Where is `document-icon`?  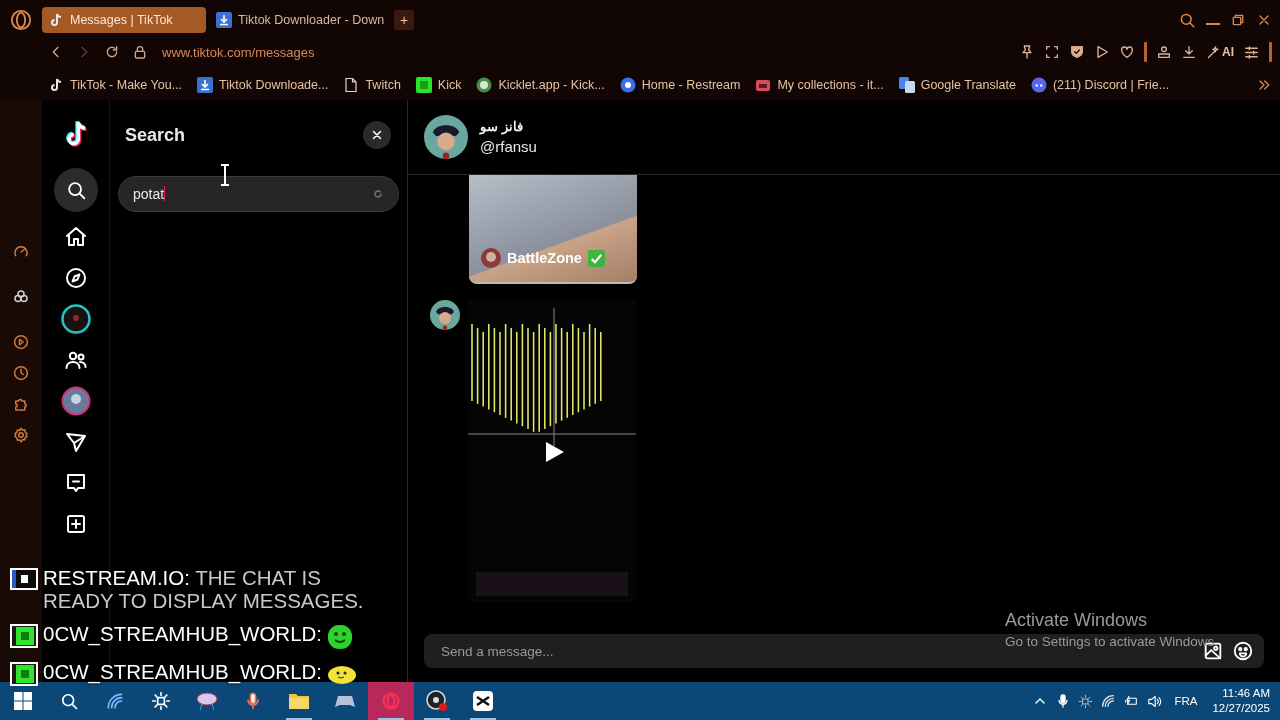 document-icon is located at coordinates (351, 85).